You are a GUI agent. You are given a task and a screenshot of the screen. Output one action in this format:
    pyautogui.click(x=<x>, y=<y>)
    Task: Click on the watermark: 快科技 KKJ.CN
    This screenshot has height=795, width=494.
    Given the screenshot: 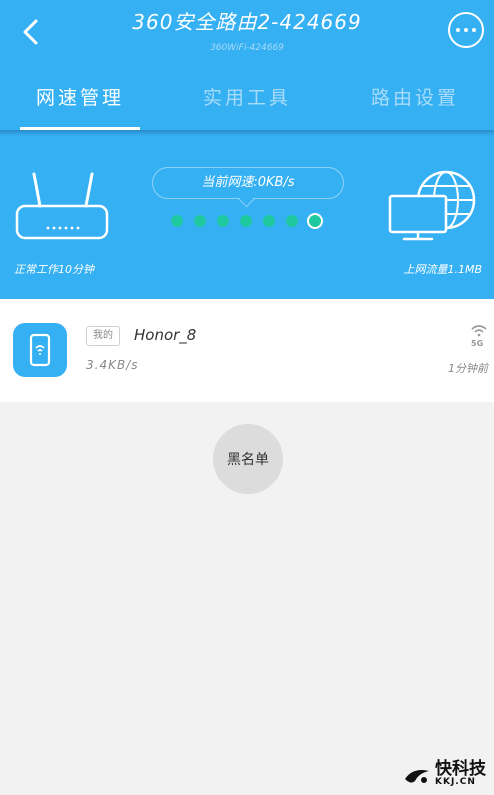 What is the action you would take?
    pyautogui.click(x=444, y=774)
    